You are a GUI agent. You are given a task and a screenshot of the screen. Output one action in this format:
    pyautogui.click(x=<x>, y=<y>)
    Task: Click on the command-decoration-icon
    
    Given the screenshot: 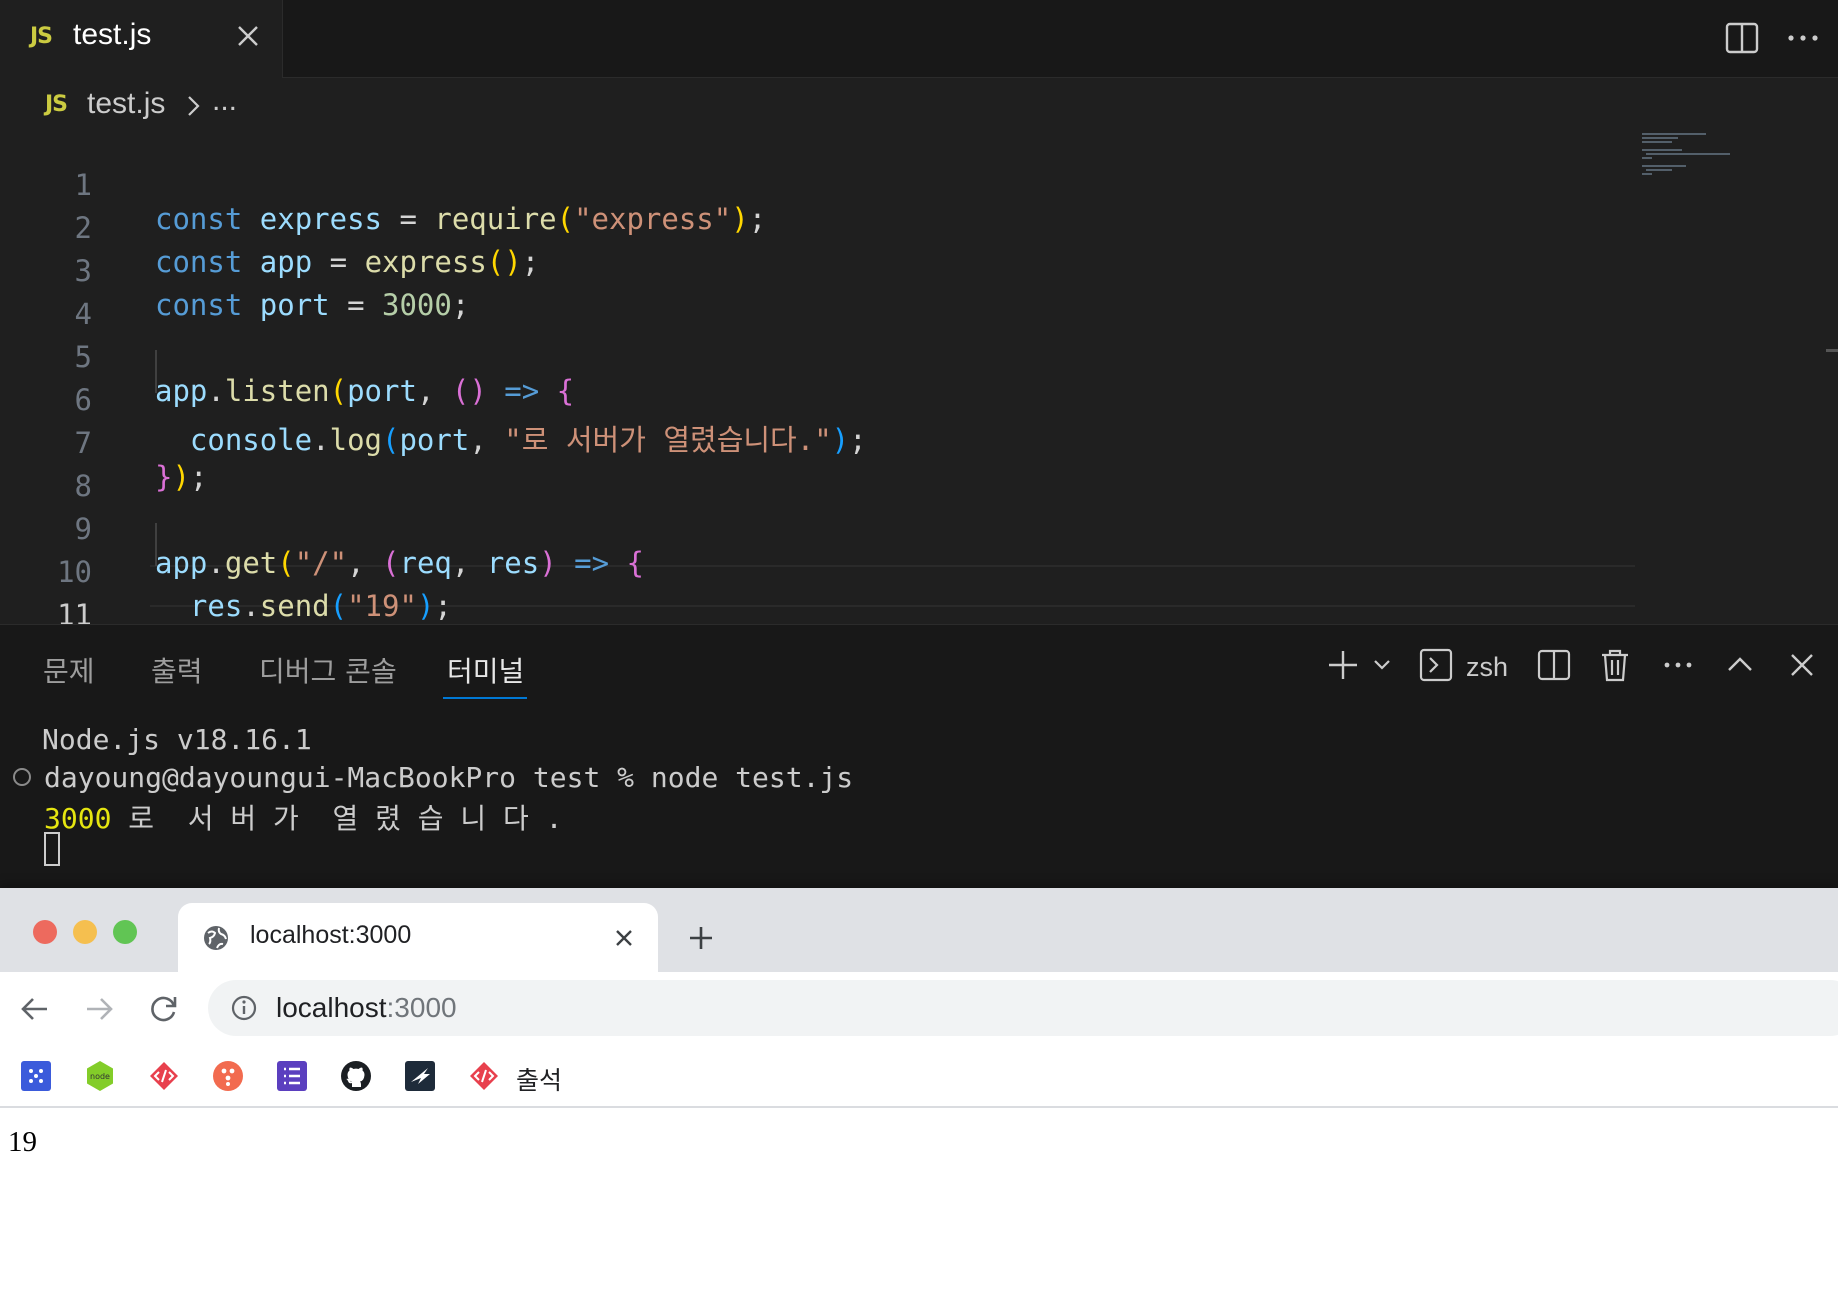 What is the action you would take?
    pyautogui.click(x=22, y=777)
    